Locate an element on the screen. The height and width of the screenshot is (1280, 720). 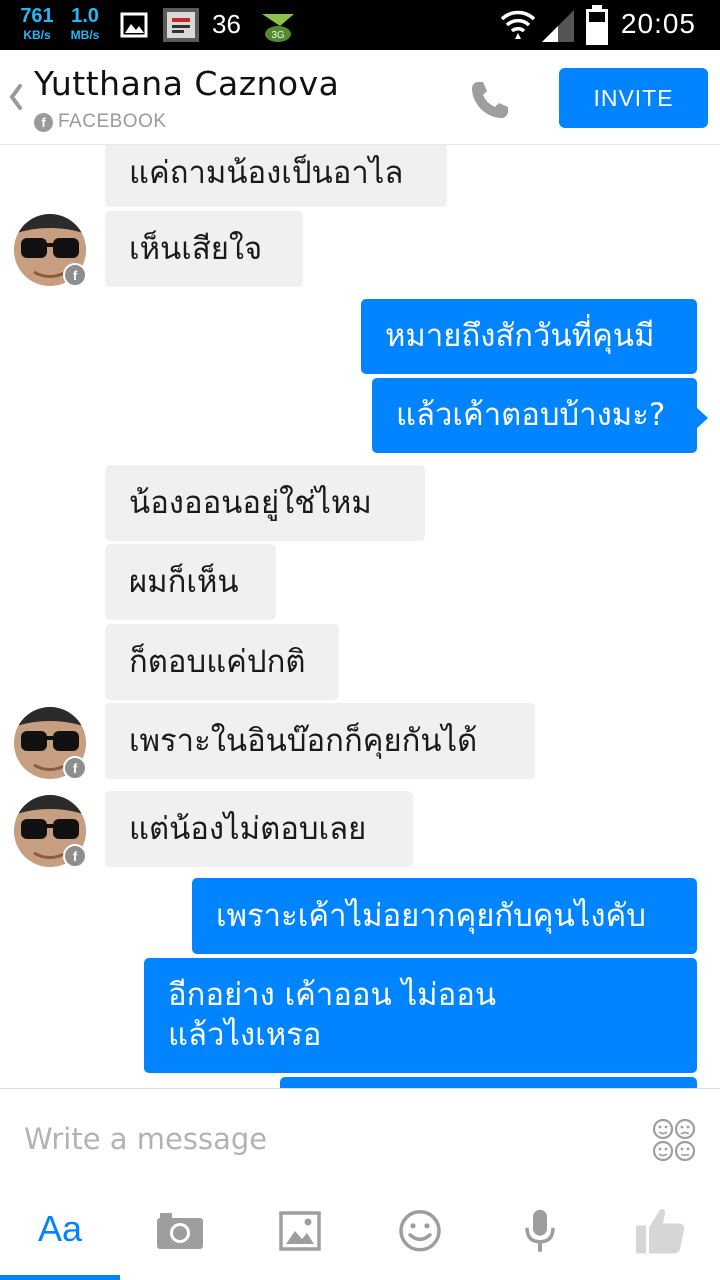
composer-toolbar: Aa is located at coordinates (360, 1233).